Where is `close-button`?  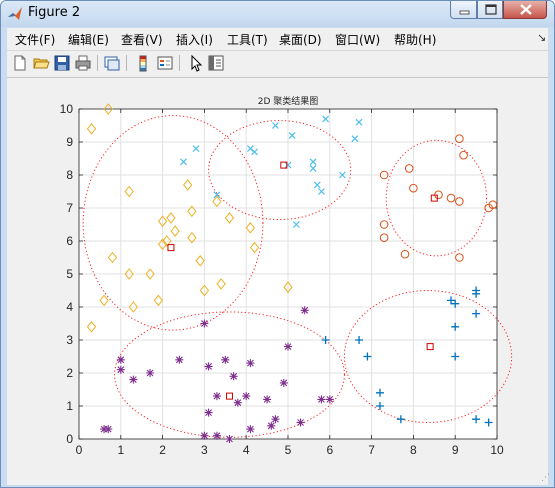 close-button is located at coordinates (525, 10).